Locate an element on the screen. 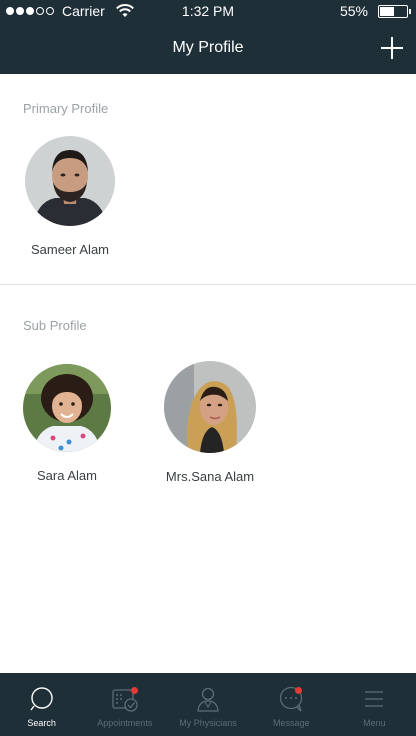  tab-my-physicians: My Physicians is located at coordinates (207, 704).